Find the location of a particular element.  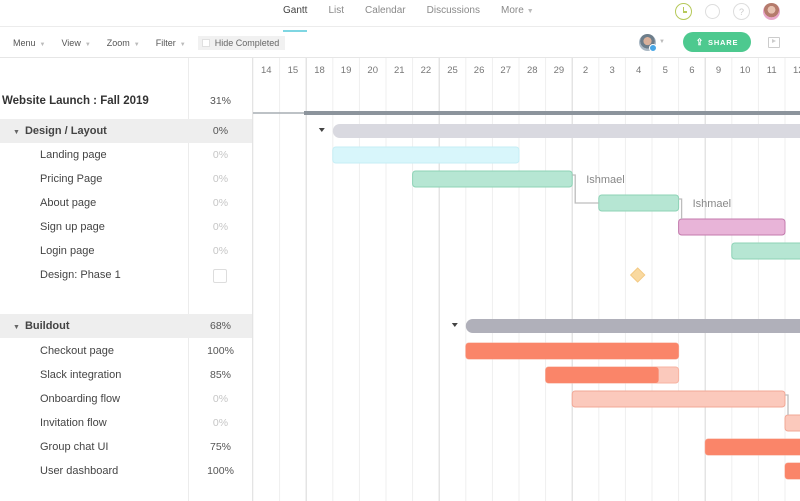

help-glyph: ? is located at coordinates (741, 11).